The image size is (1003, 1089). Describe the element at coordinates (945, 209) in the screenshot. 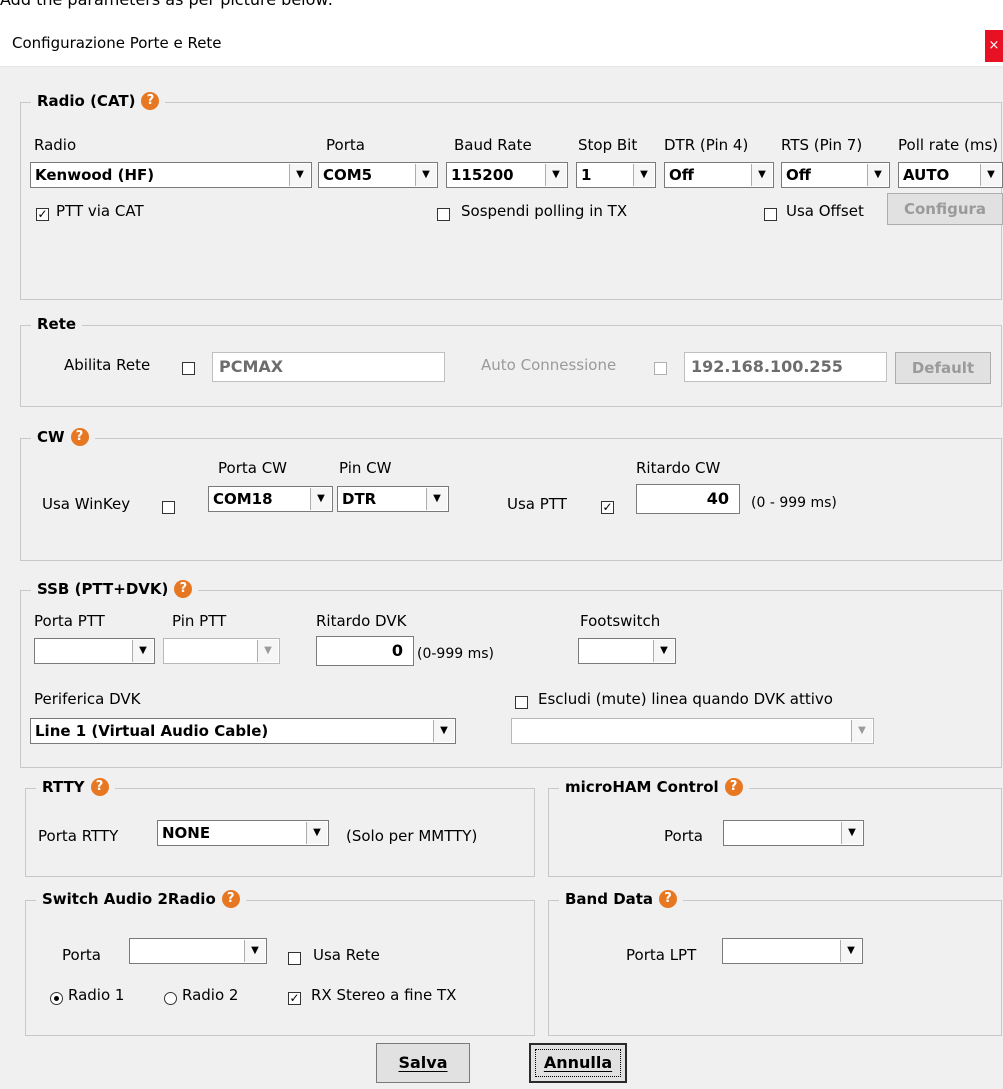

I see `configura-button: Configura` at that location.